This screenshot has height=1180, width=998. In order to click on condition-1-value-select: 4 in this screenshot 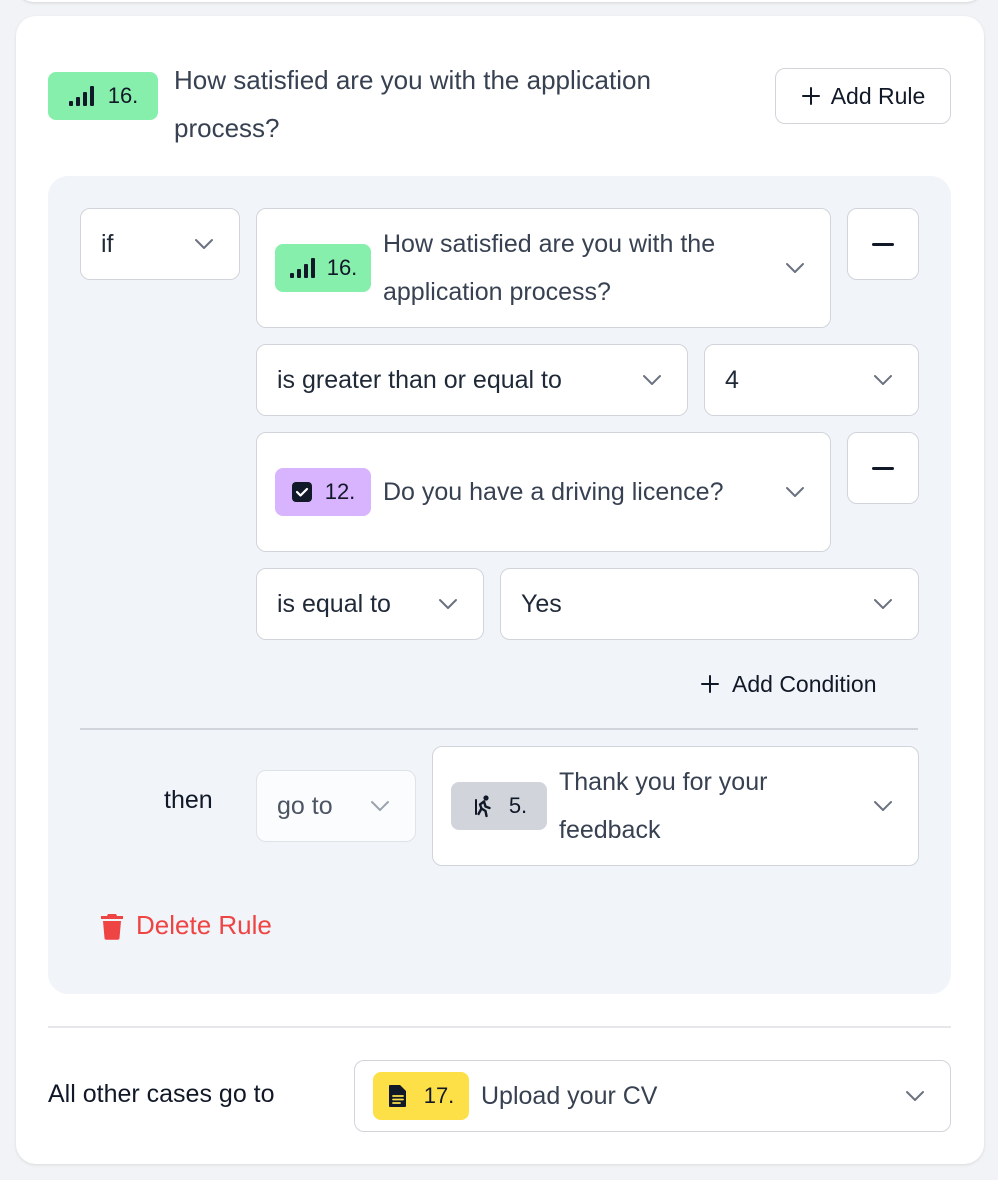, I will do `click(811, 380)`.